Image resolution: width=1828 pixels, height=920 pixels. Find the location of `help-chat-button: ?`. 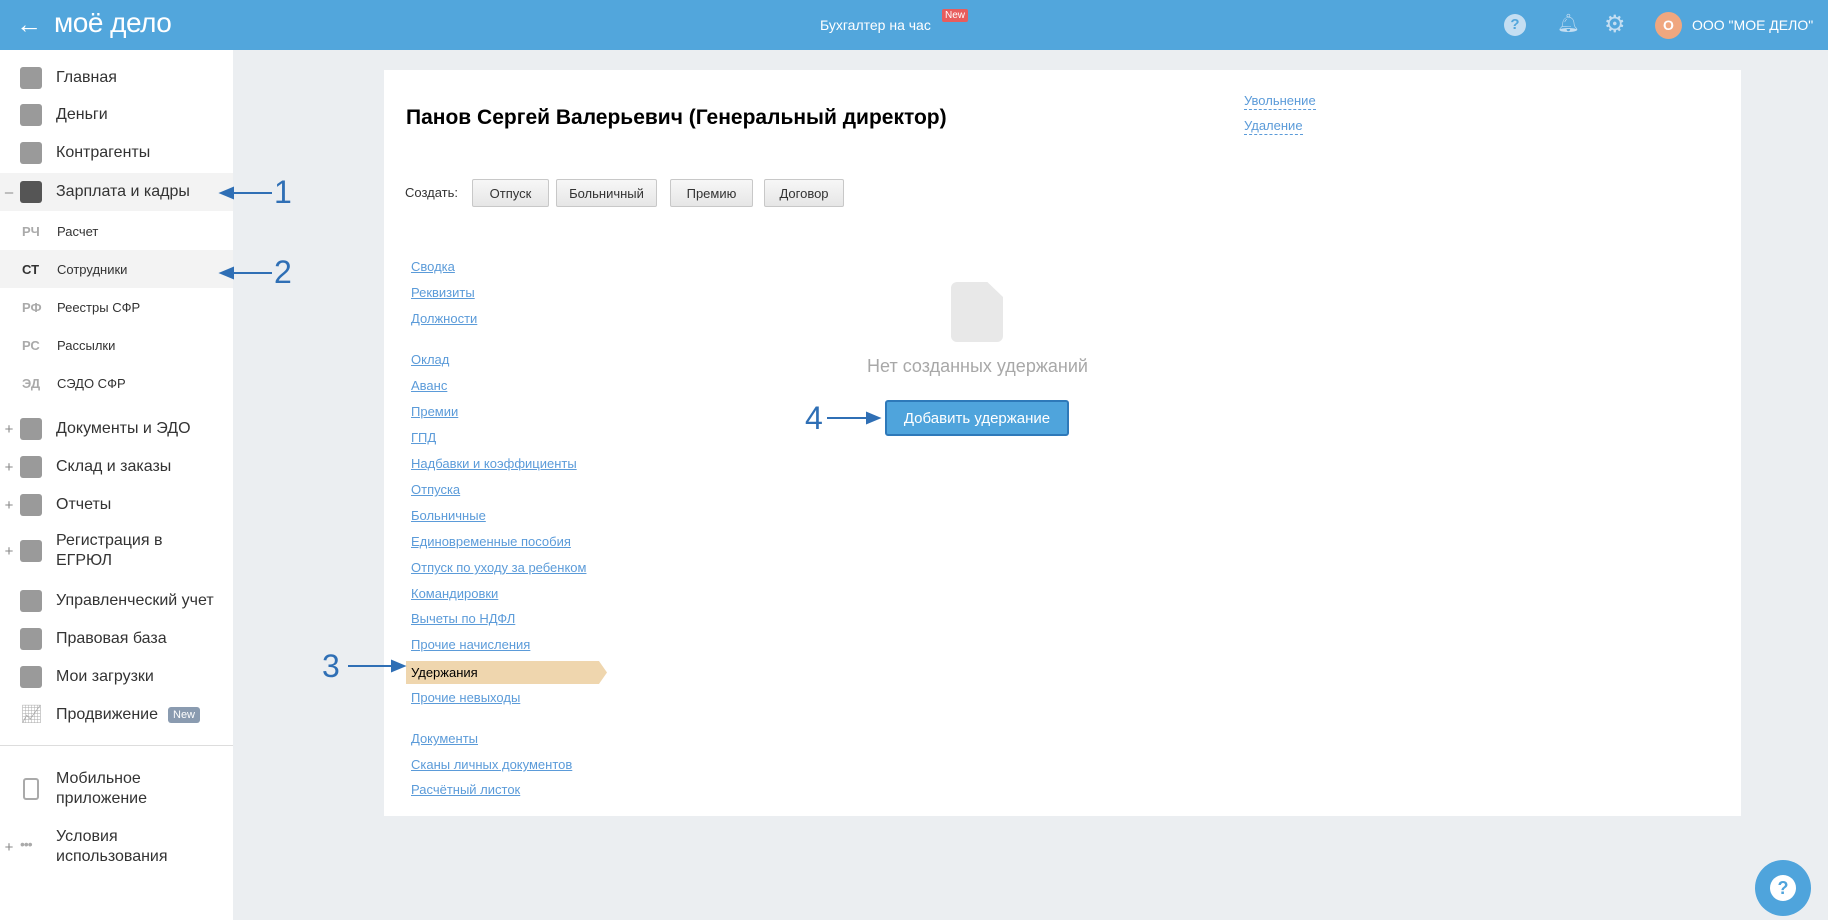

help-chat-button: ? is located at coordinates (1783, 888).